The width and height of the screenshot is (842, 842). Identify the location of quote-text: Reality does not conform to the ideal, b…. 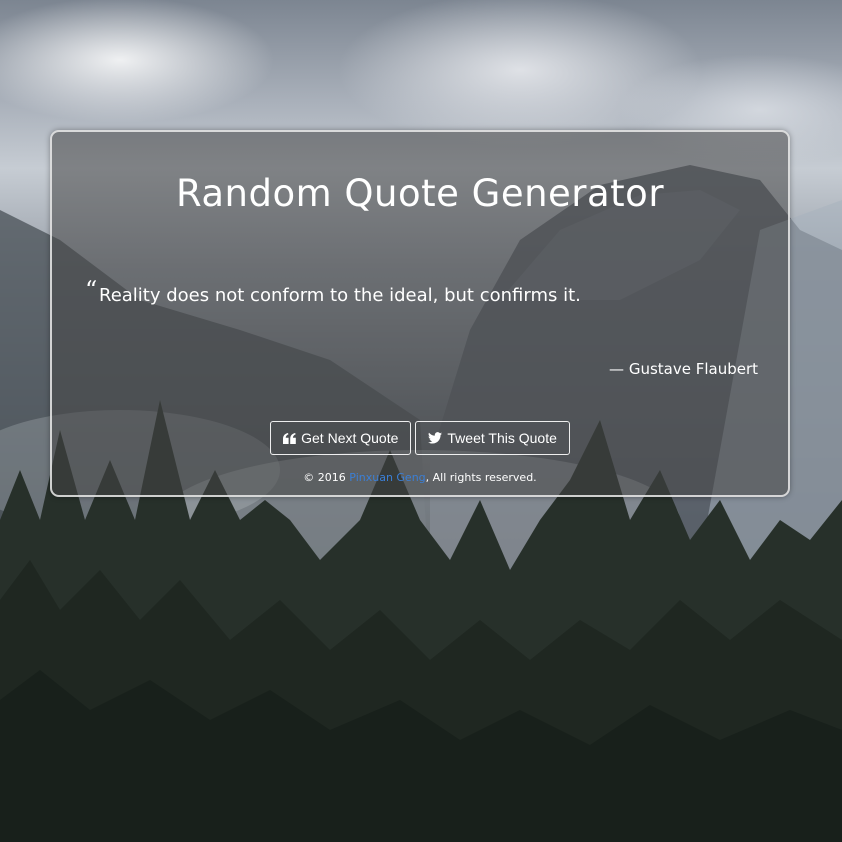
(340, 295).